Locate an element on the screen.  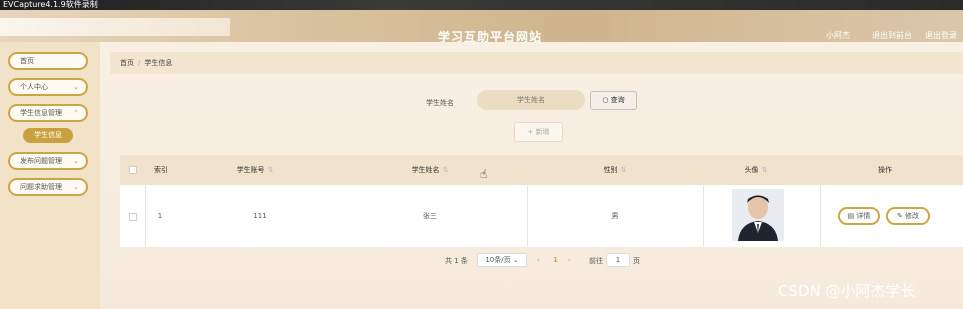
search-icon: ○ is located at coordinates (605, 100).